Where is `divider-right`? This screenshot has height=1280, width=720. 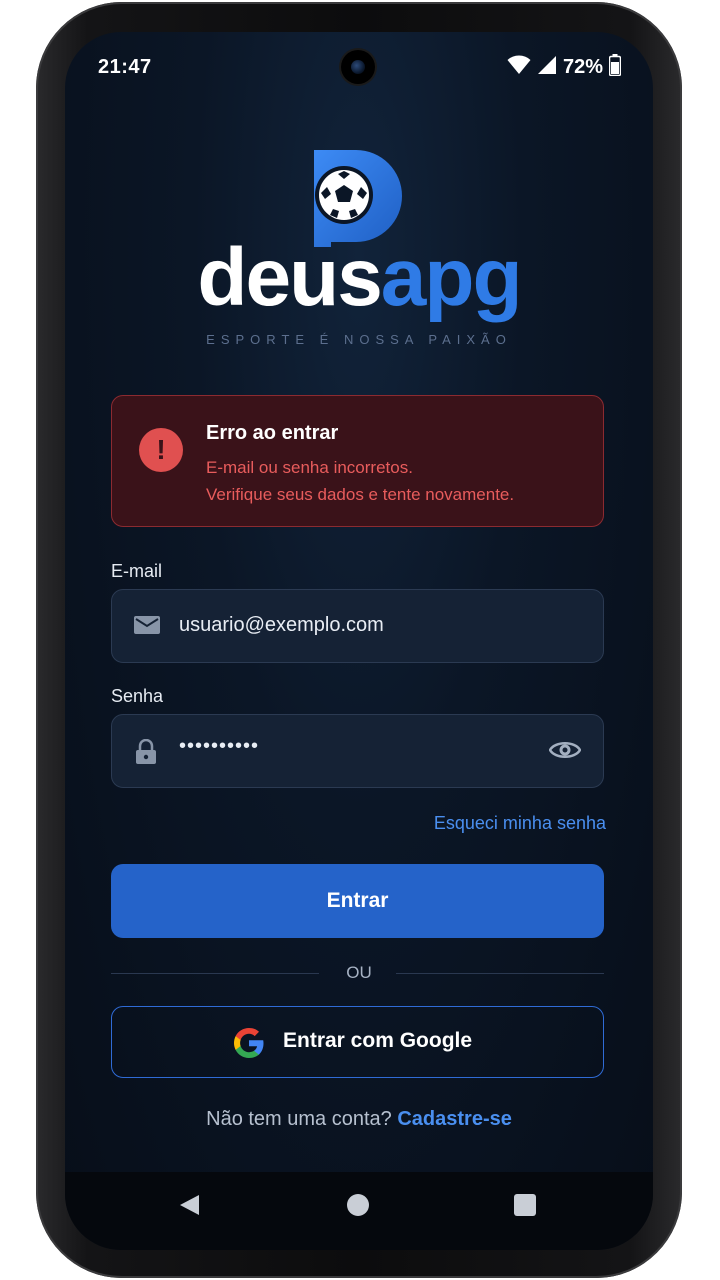
divider-right is located at coordinates (500, 973).